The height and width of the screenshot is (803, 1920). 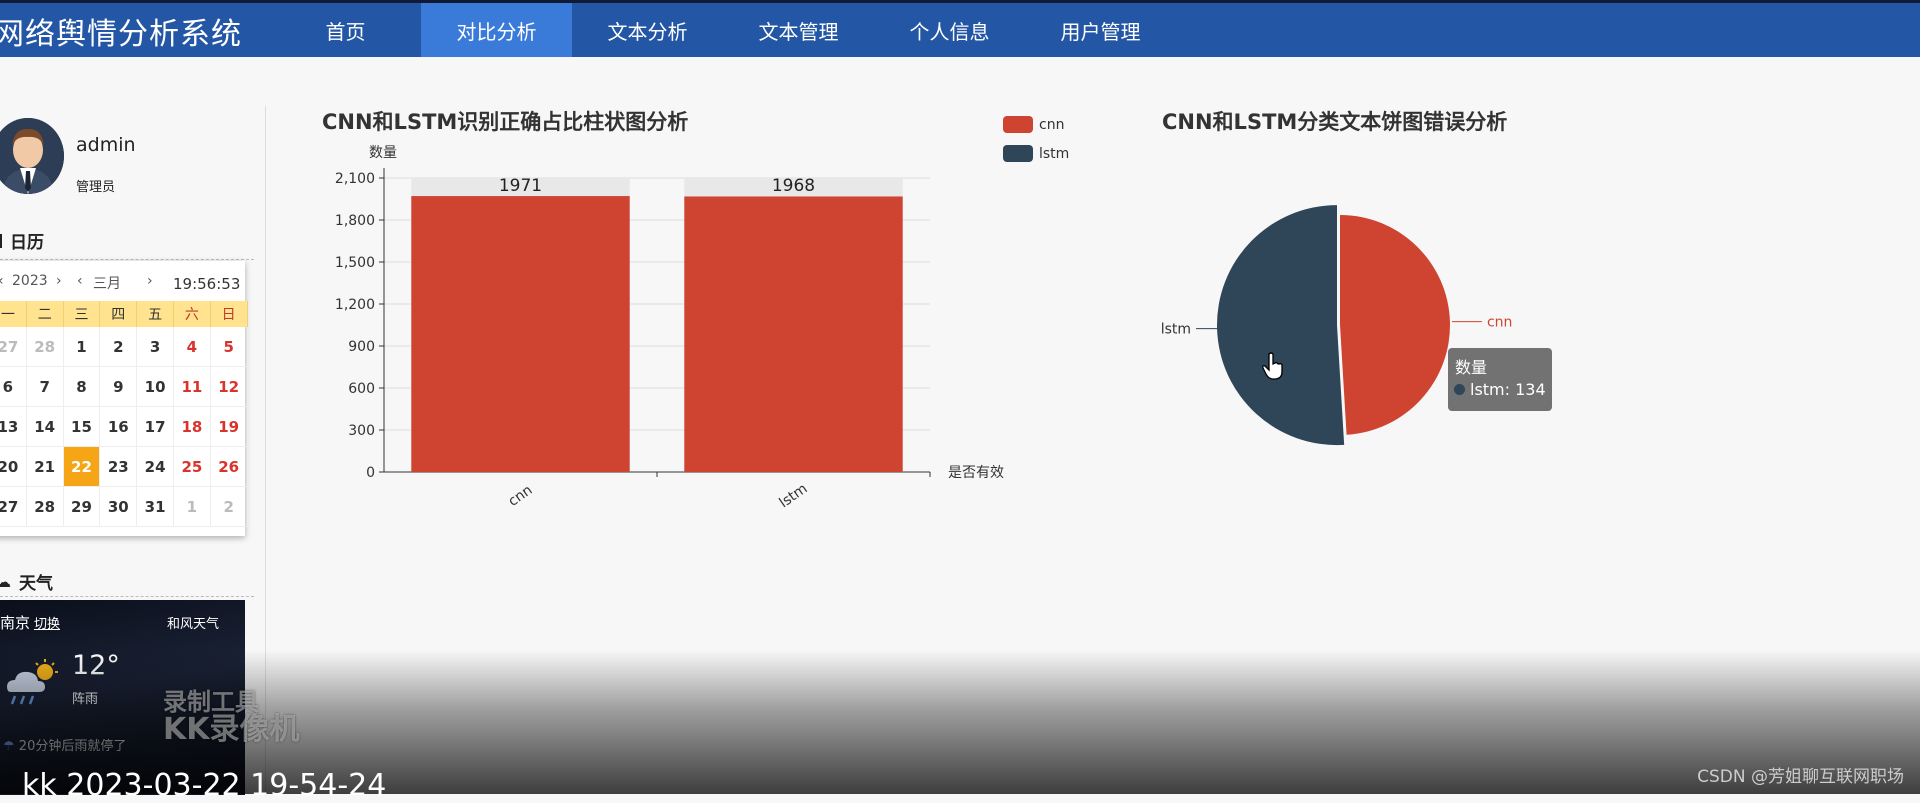 What do you see at coordinates (1036, 153) in the screenshot?
I see `legend-item: lstm` at bounding box center [1036, 153].